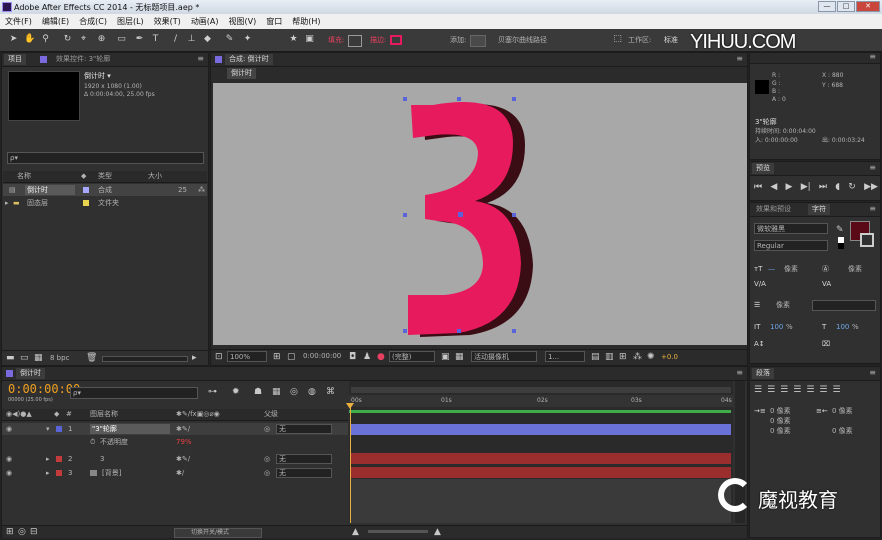  I want to click on layer-row: ◉ ▸ 2 3 ✱✎∕ ◎ 无, so click(175, 459).